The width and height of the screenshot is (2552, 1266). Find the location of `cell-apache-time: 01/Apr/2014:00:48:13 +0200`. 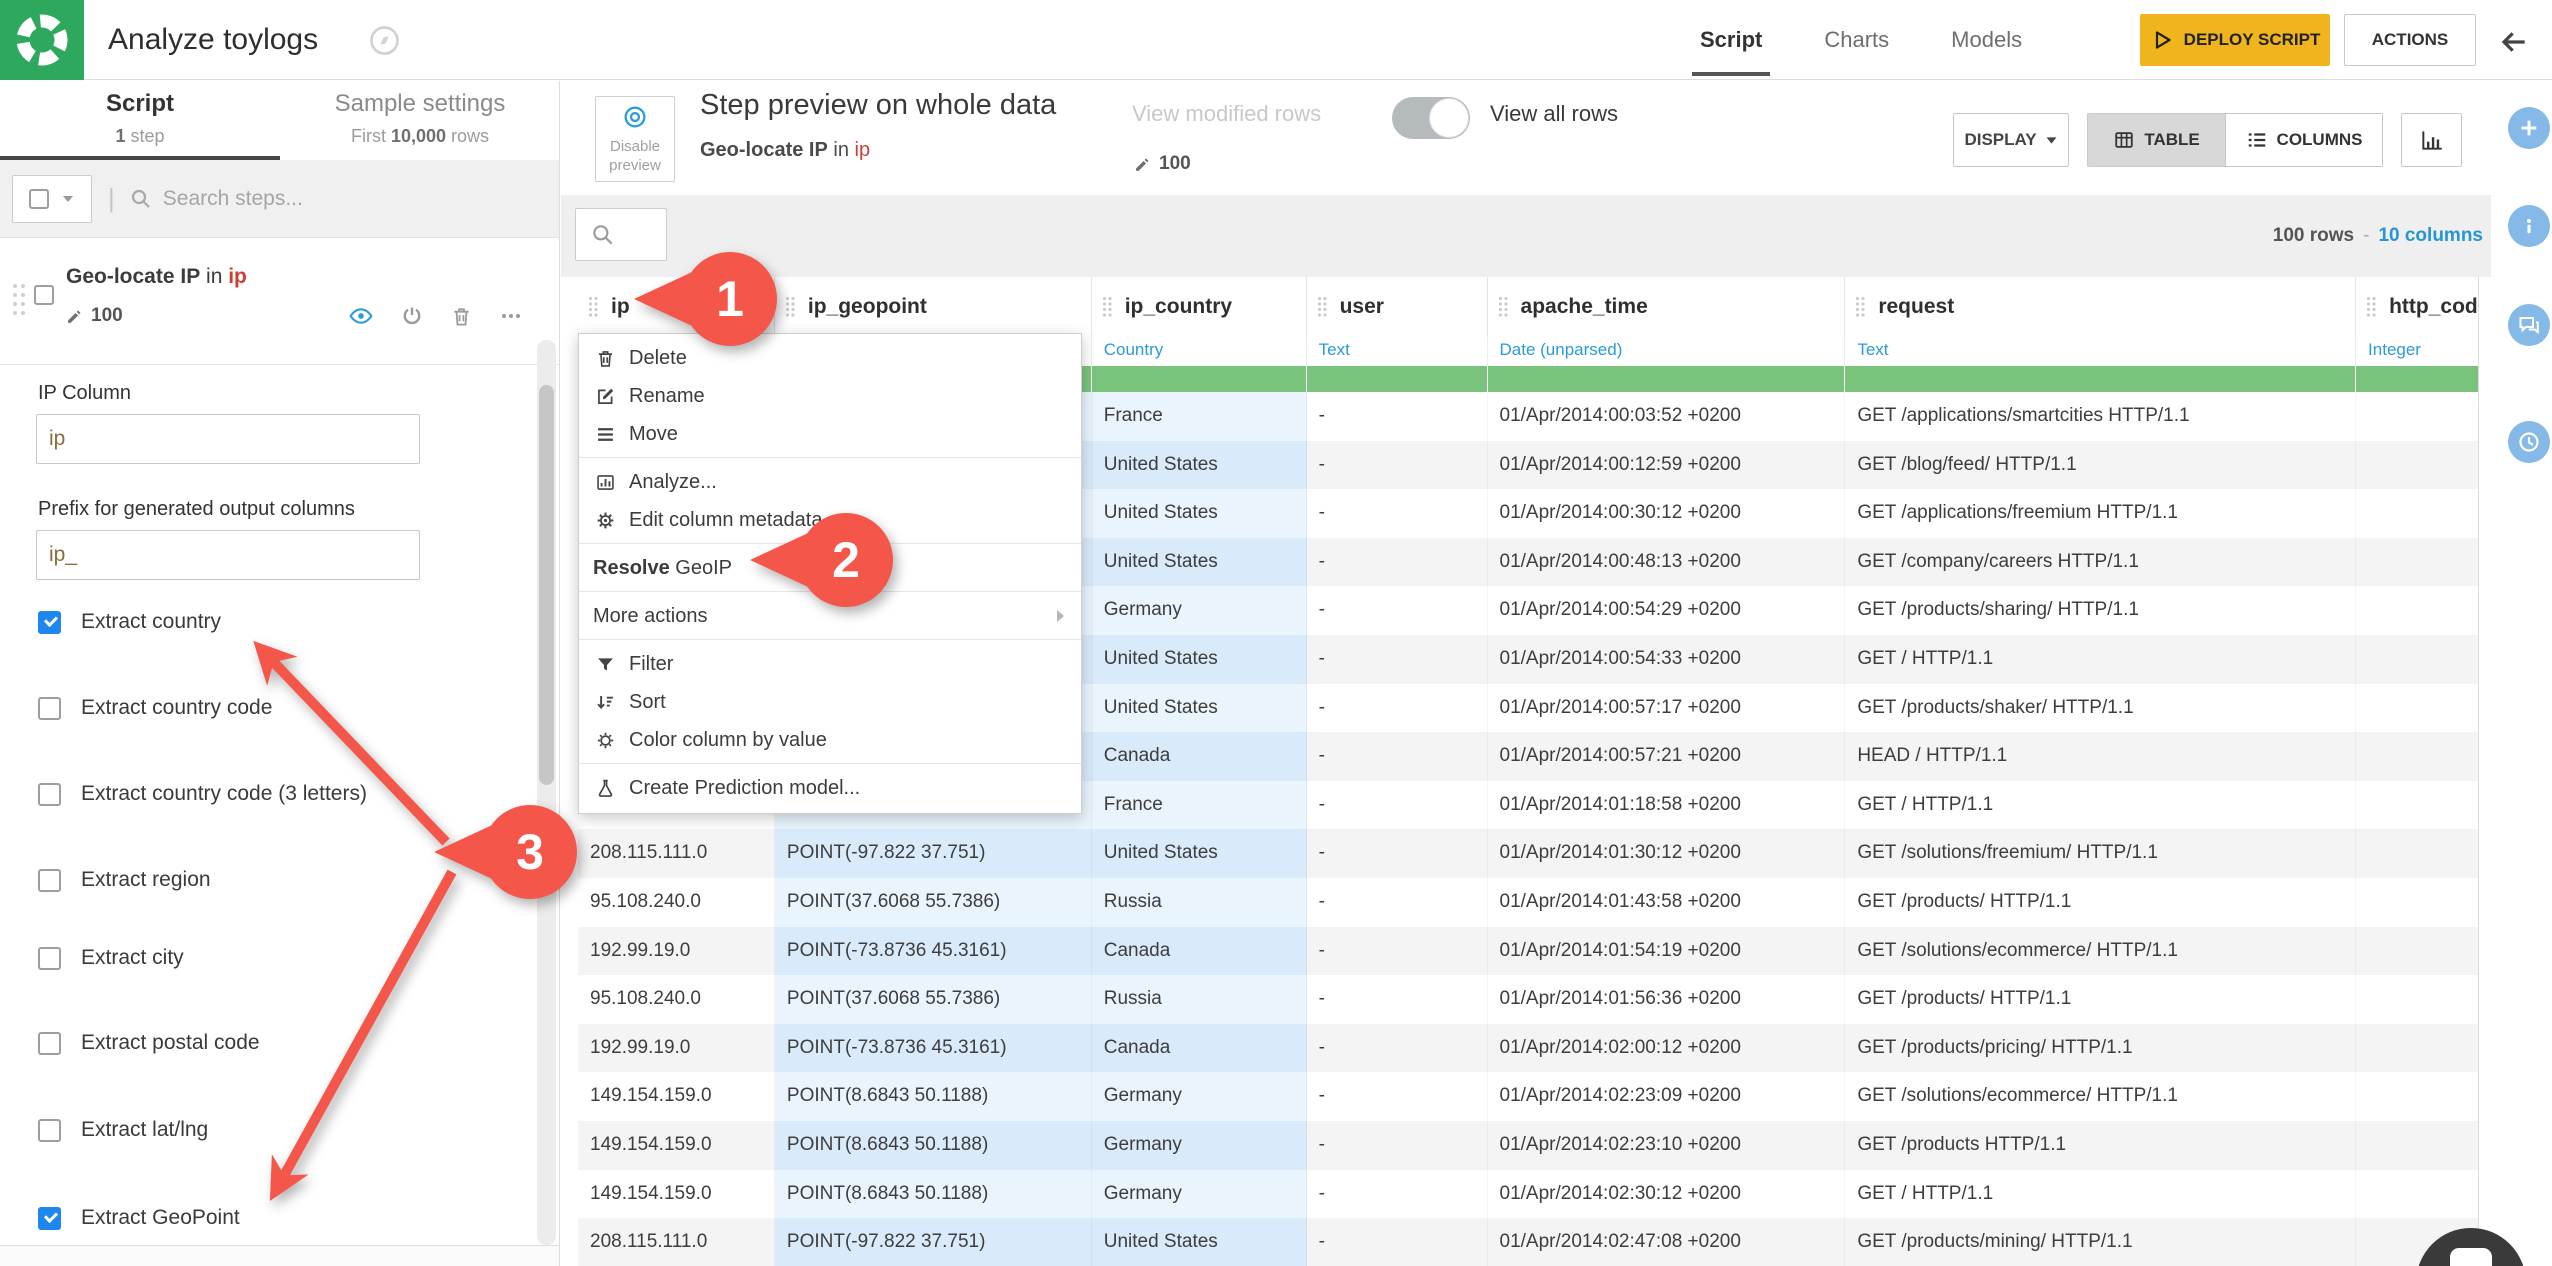

cell-apache-time: 01/Apr/2014:00:48:13 +0200 is located at coordinates (1666, 562).